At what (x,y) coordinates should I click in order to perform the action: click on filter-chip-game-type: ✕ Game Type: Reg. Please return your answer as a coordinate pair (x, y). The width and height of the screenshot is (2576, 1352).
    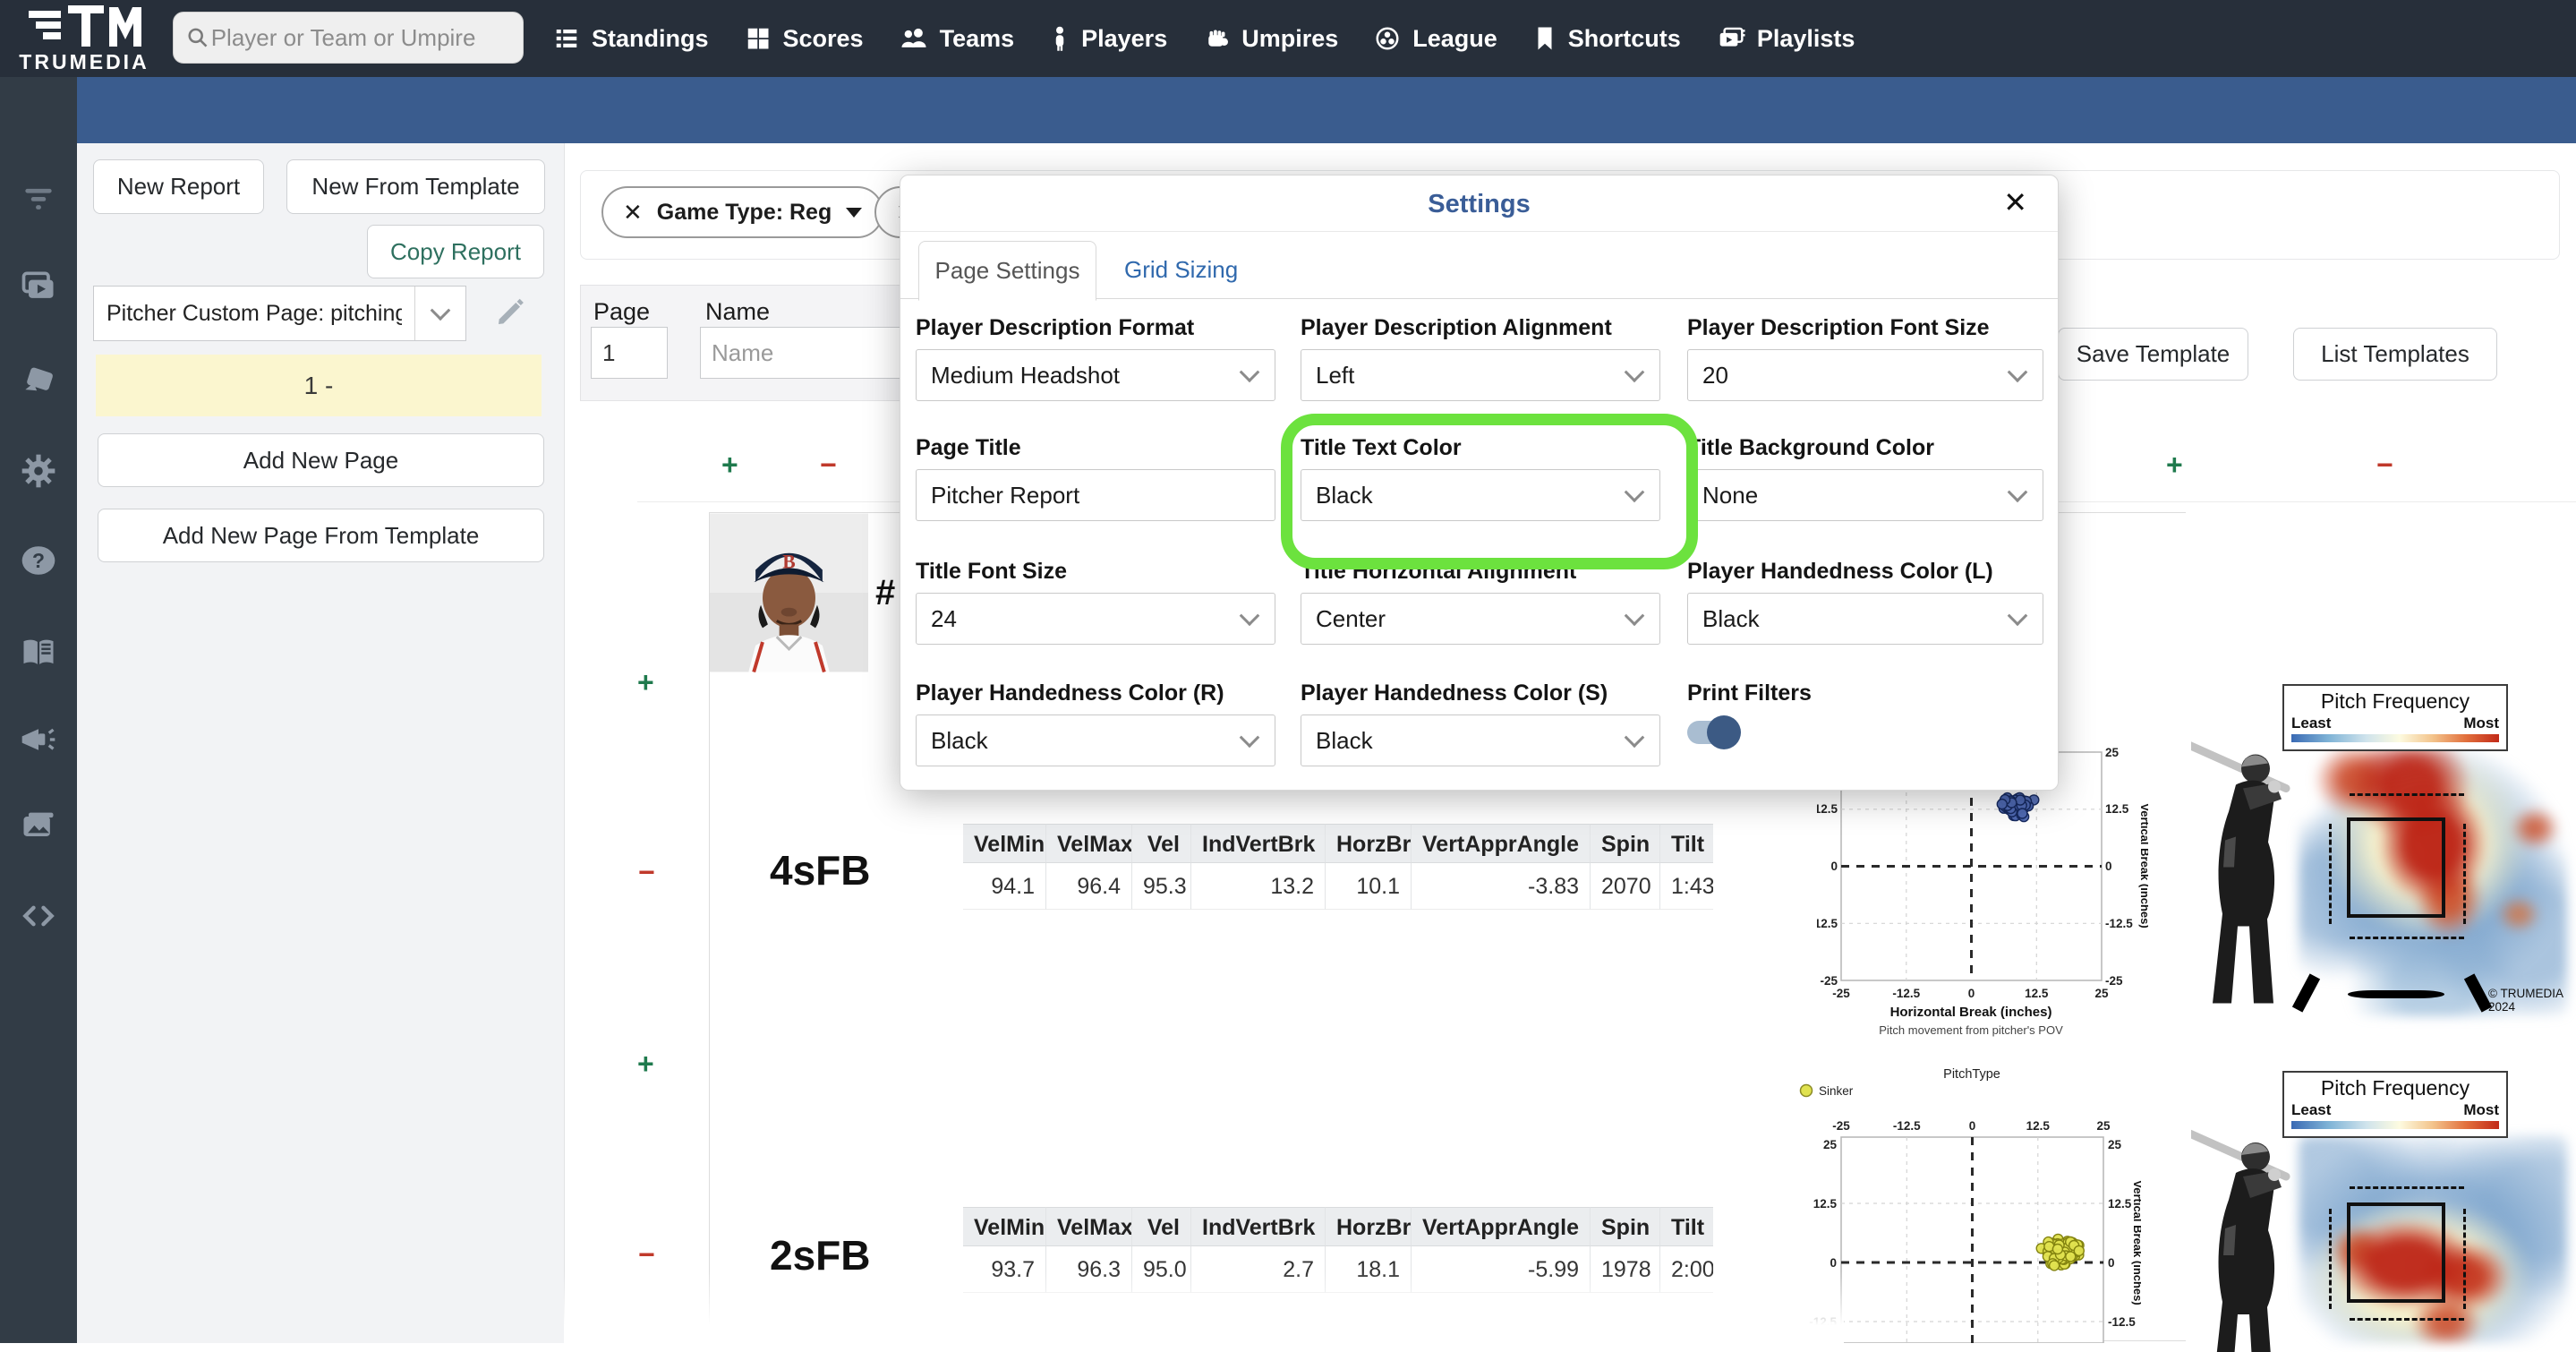
    Looking at the image, I should click on (742, 212).